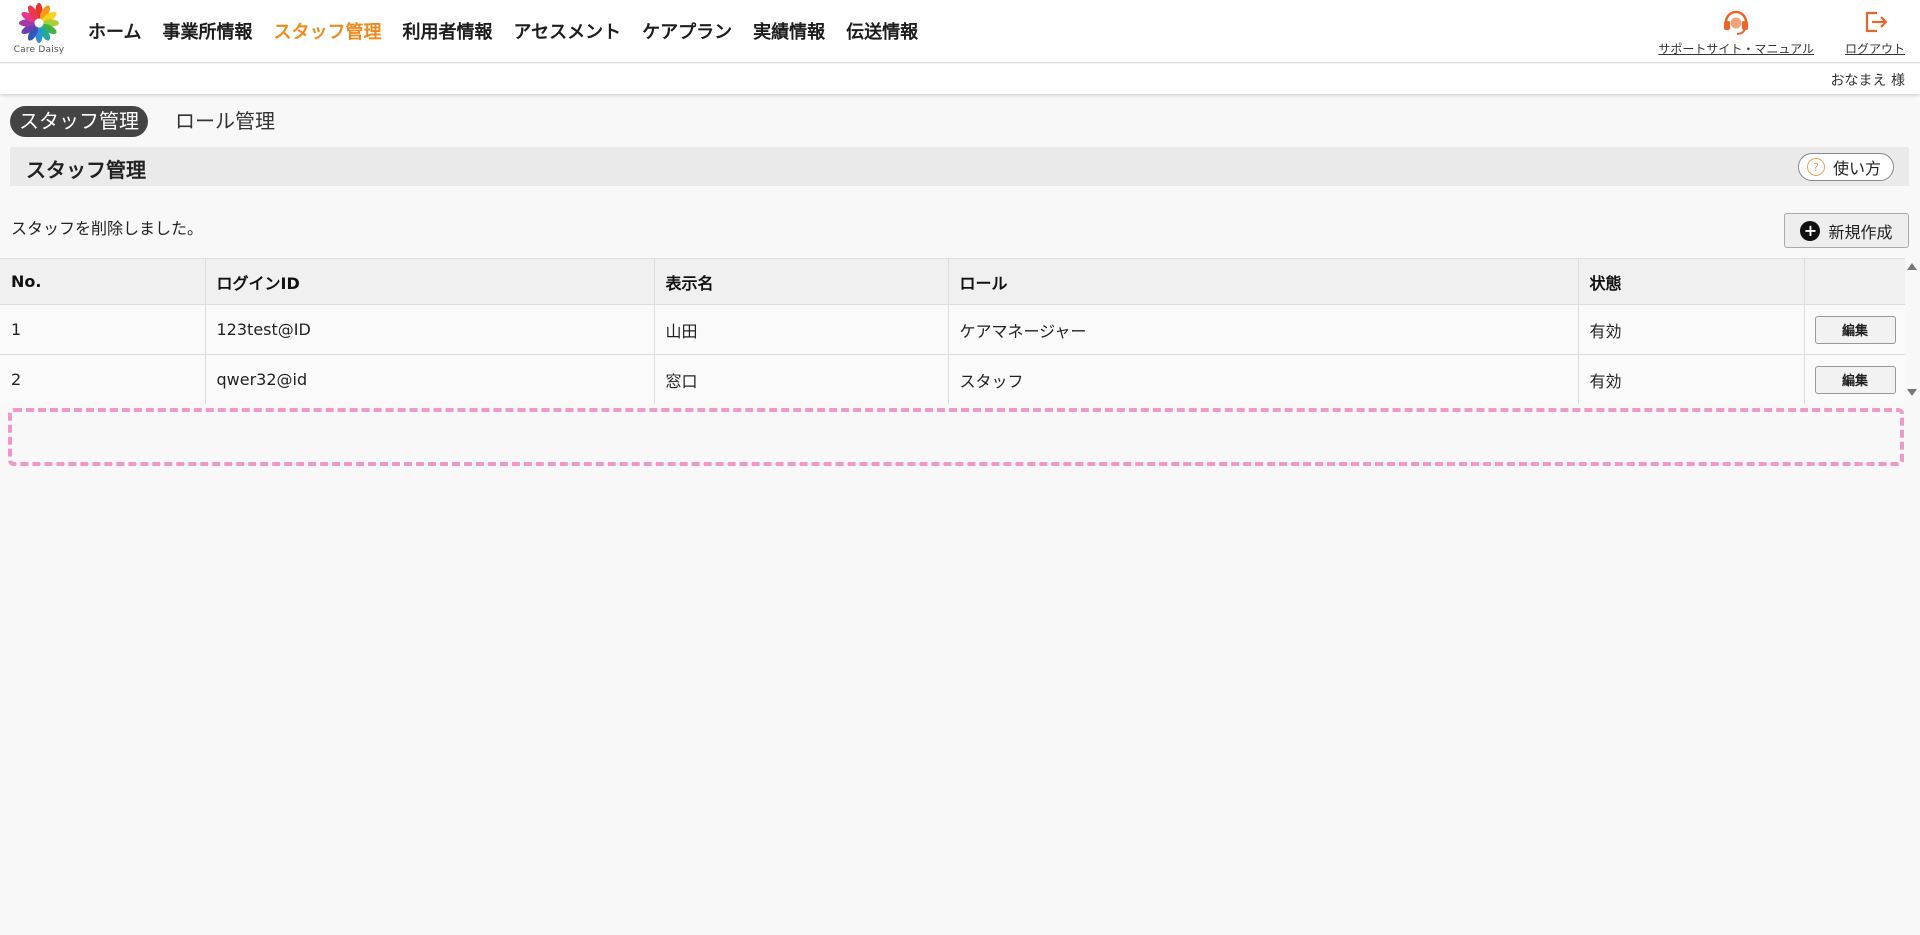 The image size is (1920, 935). Describe the element at coordinates (103, 281) in the screenshot. I see `col-header-no: No.` at that location.